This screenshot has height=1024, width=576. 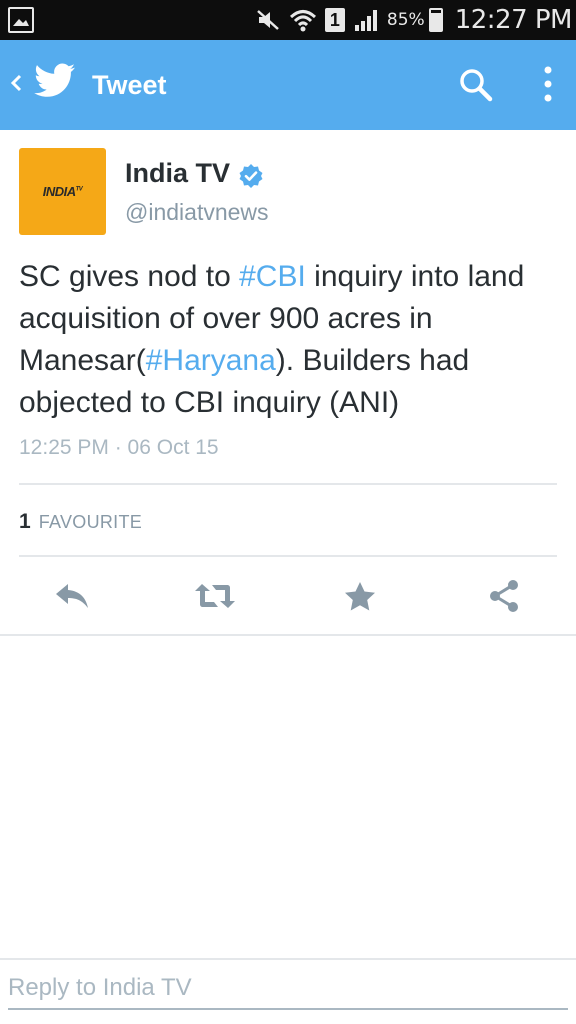 I want to click on avatar: INDIATV, so click(x=62, y=191).